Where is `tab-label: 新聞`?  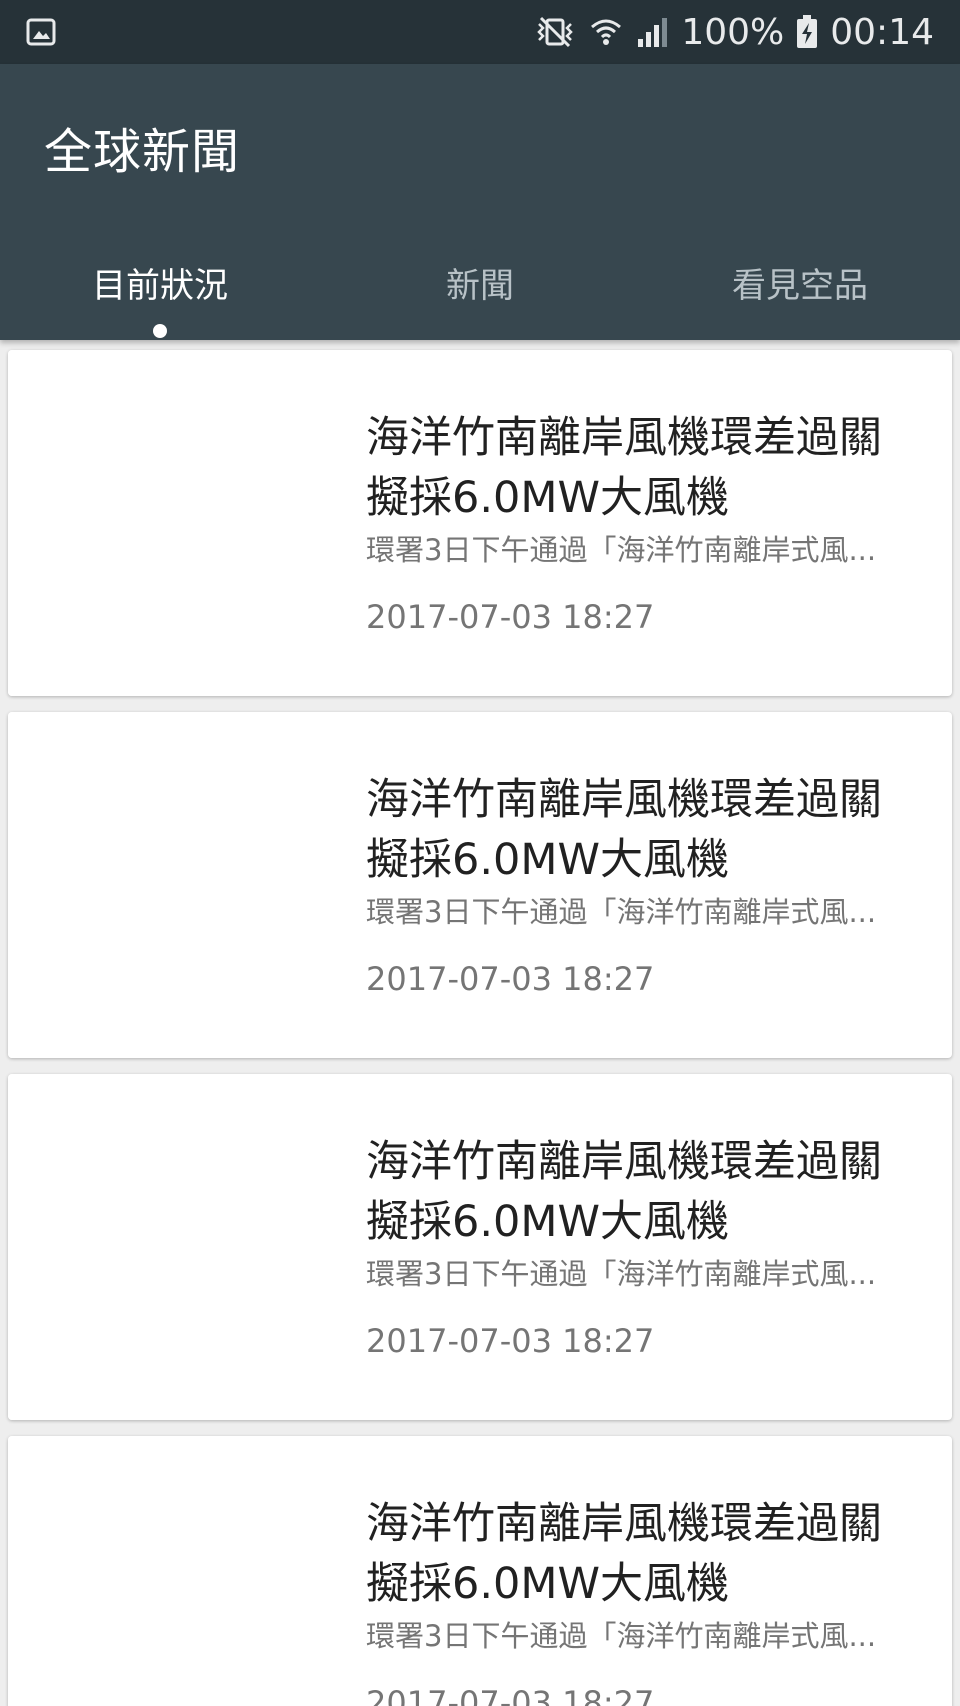 tab-label: 新聞 is located at coordinates (480, 286).